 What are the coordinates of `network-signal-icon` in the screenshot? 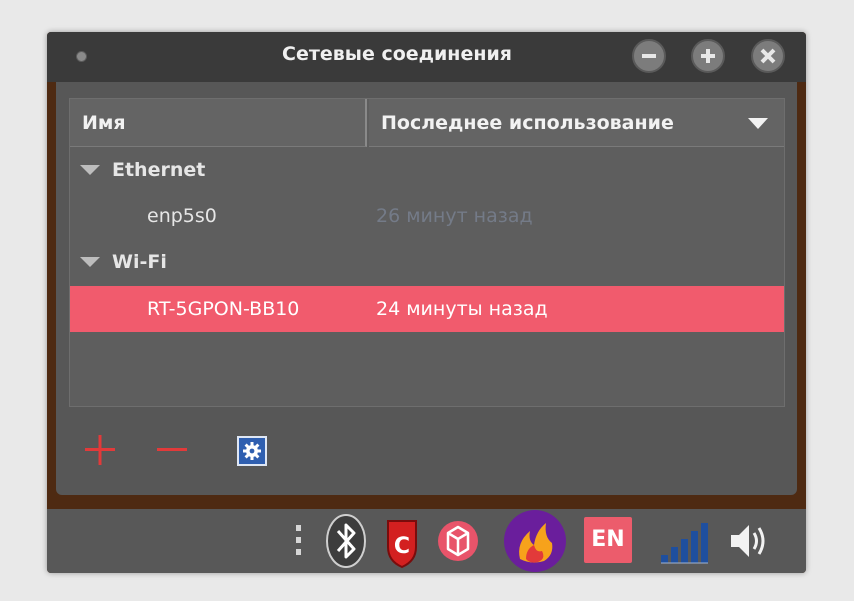 It's located at (684, 543).